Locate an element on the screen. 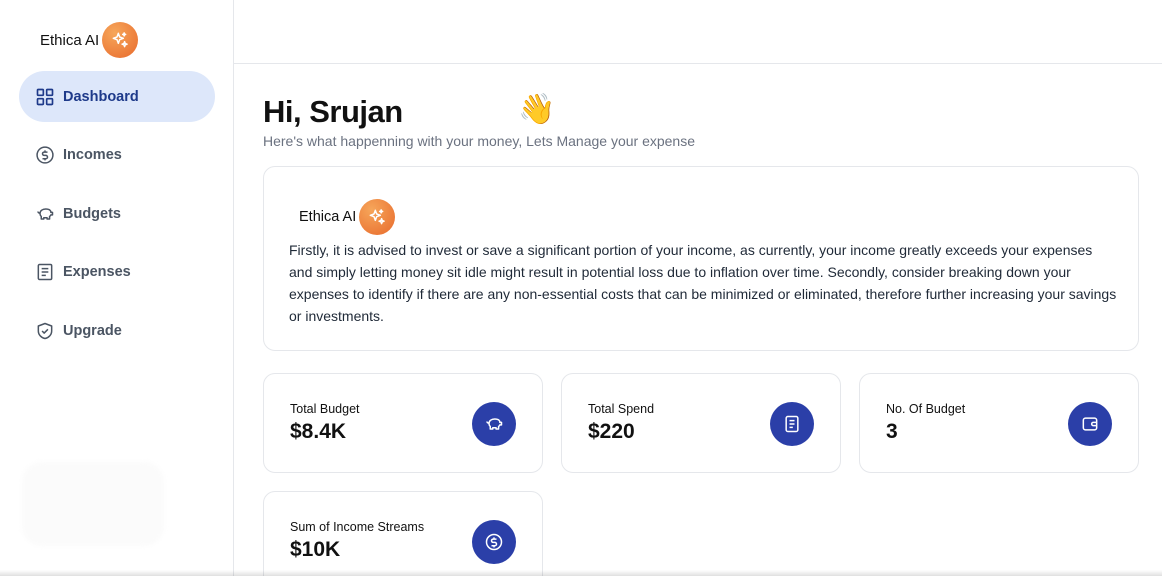 The width and height of the screenshot is (1162, 576). user-profile-card is located at coordinates (93, 504).